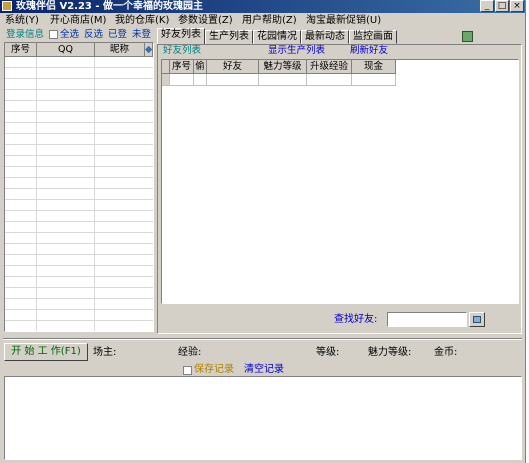 Image resolution: width=529 pixels, height=463 pixels. I want to click on experience-label: 经验:, so click(190, 352).